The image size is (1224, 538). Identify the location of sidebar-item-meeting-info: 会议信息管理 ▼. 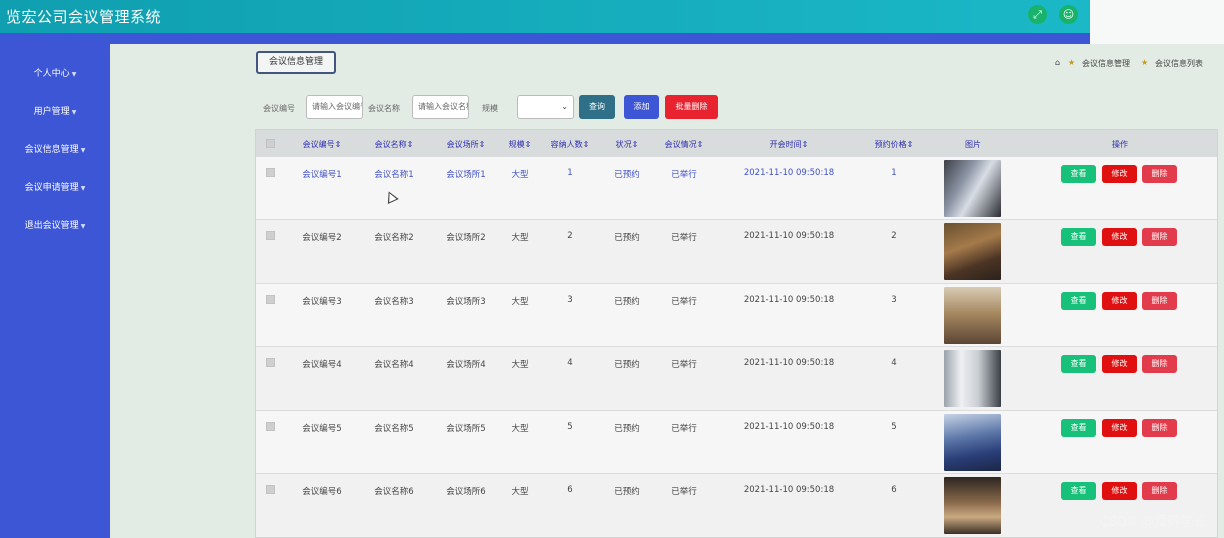
(55, 148).